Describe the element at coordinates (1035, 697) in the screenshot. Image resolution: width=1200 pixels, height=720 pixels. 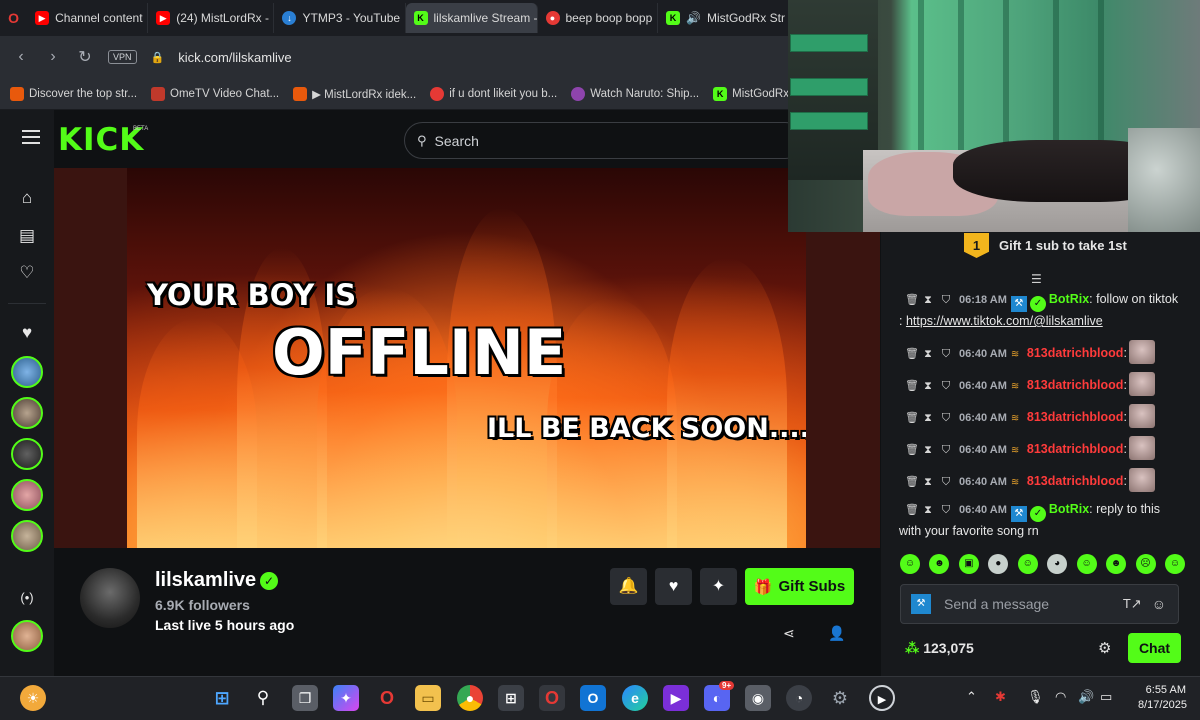
I see `microphone-icon: 🎙` at that location.